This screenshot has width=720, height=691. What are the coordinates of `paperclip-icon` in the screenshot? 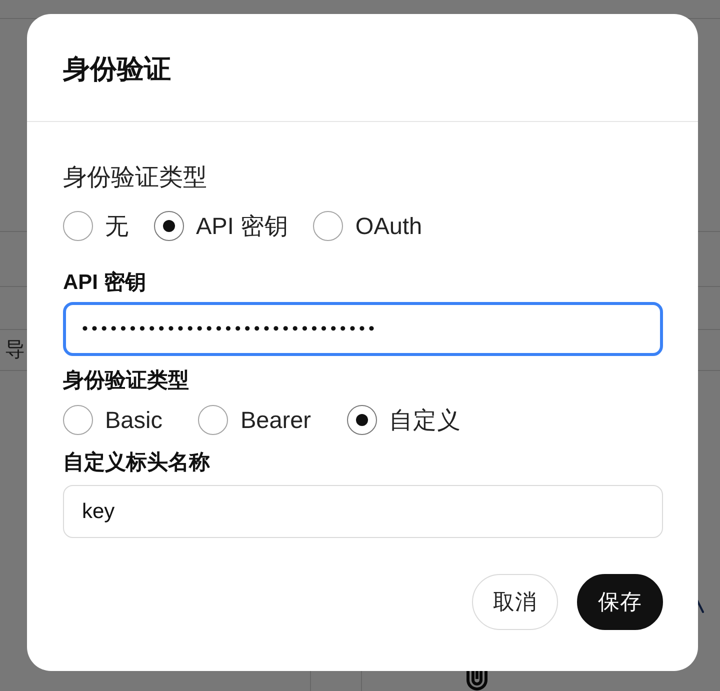 It's located at (477, 681).